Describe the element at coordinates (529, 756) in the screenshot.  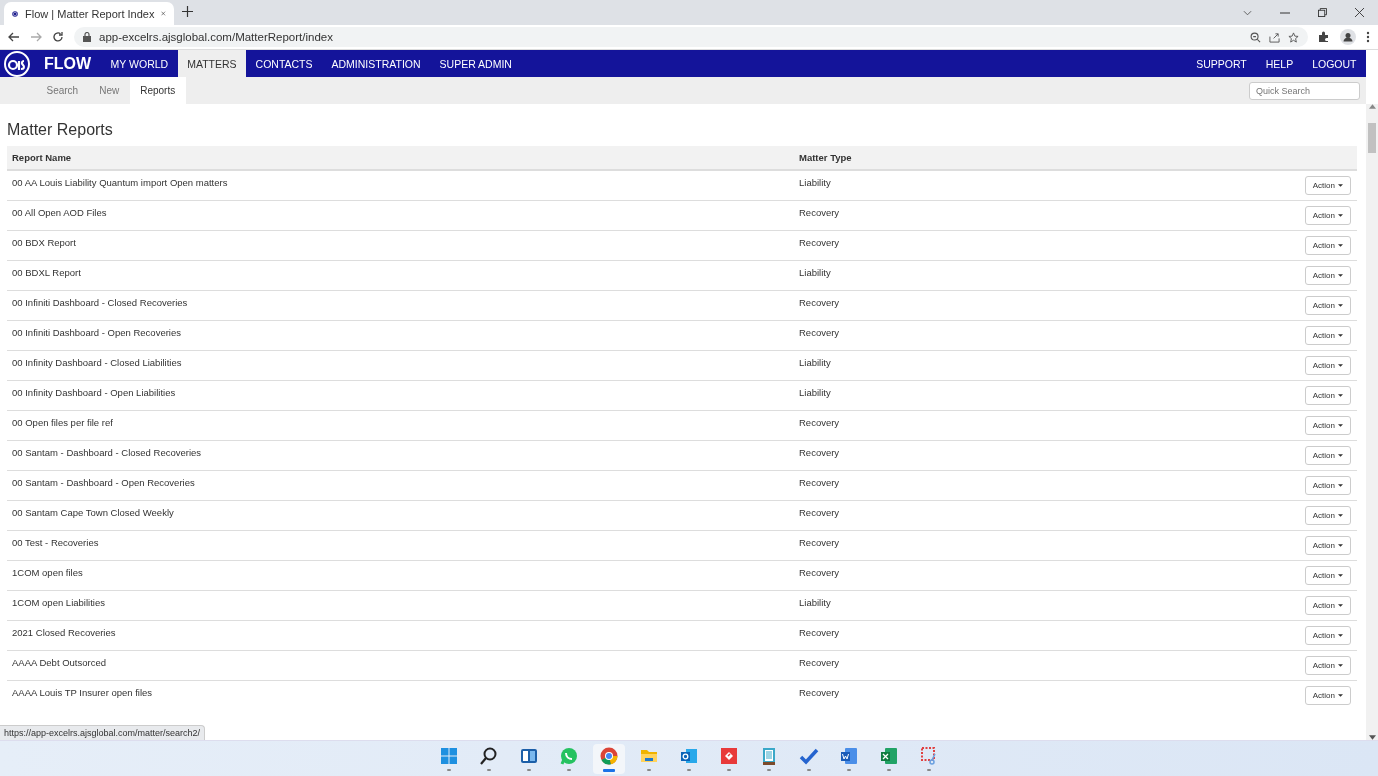
I see `widgets-panel-icon` at that location.